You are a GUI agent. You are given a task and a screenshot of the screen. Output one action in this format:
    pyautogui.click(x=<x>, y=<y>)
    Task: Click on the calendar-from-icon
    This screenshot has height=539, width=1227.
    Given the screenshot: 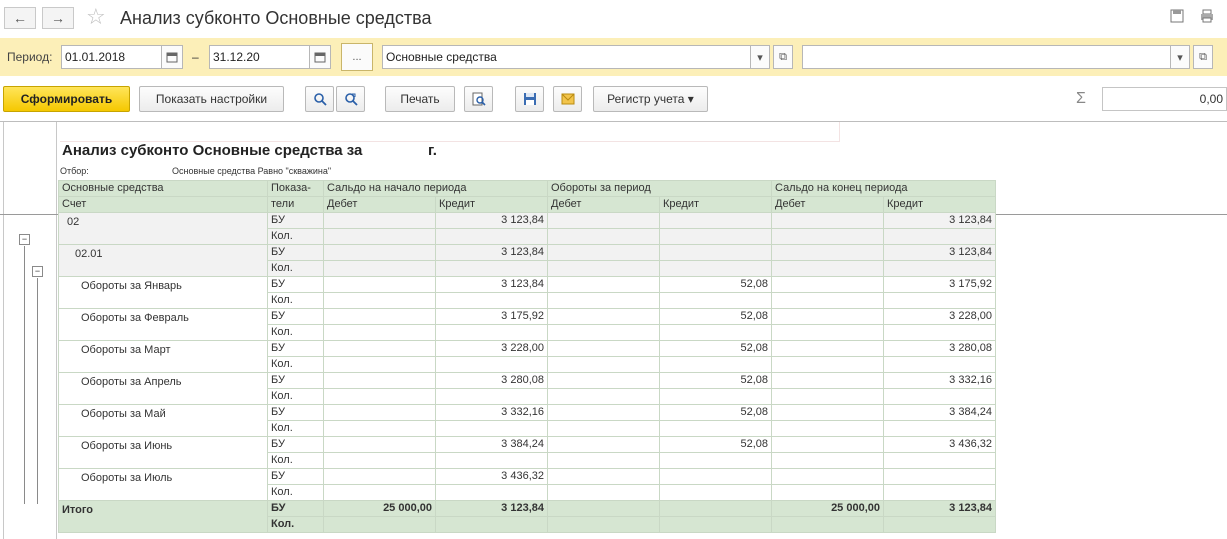 What is the action you would take?
    pyautogui.click(x=172, y=57)
    